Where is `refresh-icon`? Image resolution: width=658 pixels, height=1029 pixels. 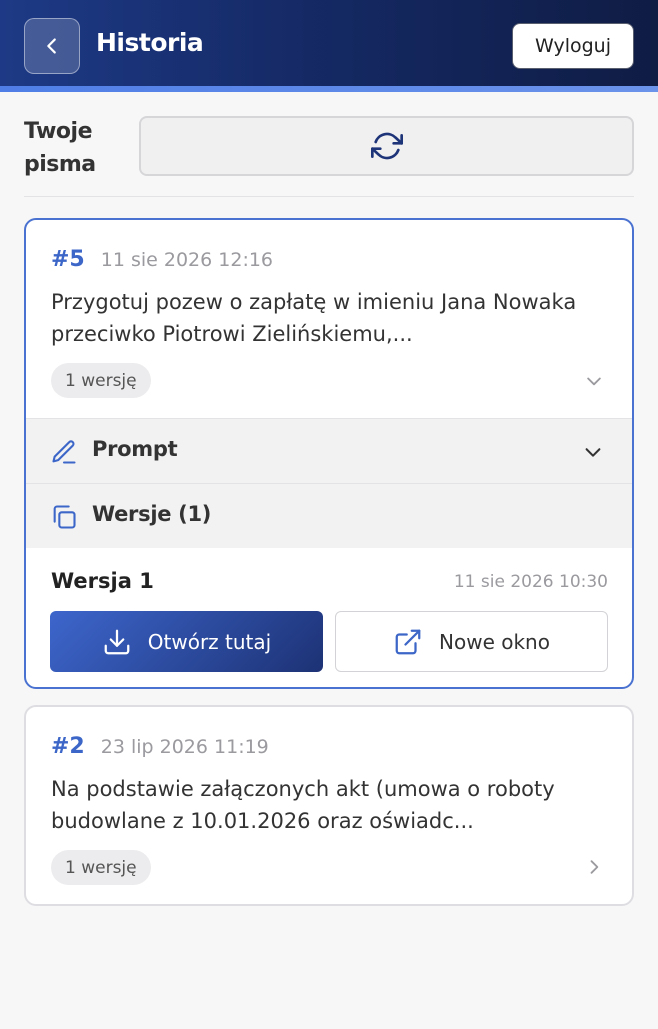 refresh-icon is located at coordinates (386, 146).